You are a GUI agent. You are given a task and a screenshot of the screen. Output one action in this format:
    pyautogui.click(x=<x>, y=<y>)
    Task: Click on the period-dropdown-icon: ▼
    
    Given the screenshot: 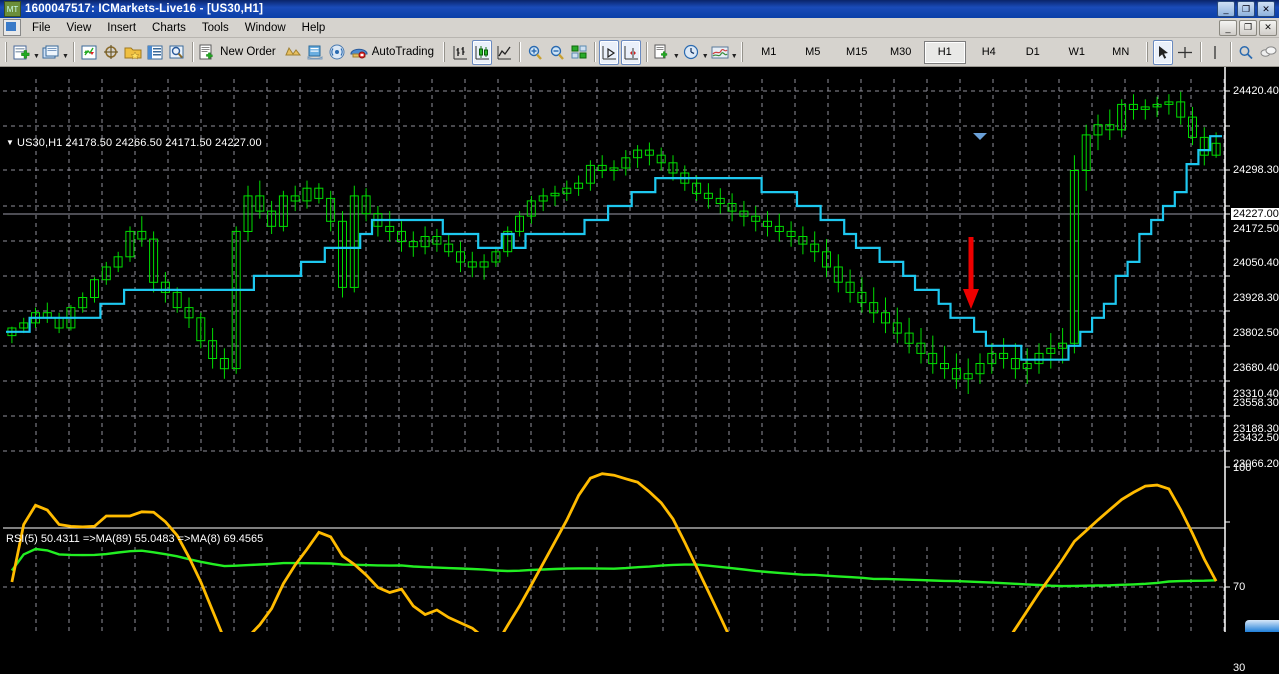 What is the action you would take?
    pyautogui.click(x=705, y=52)
    